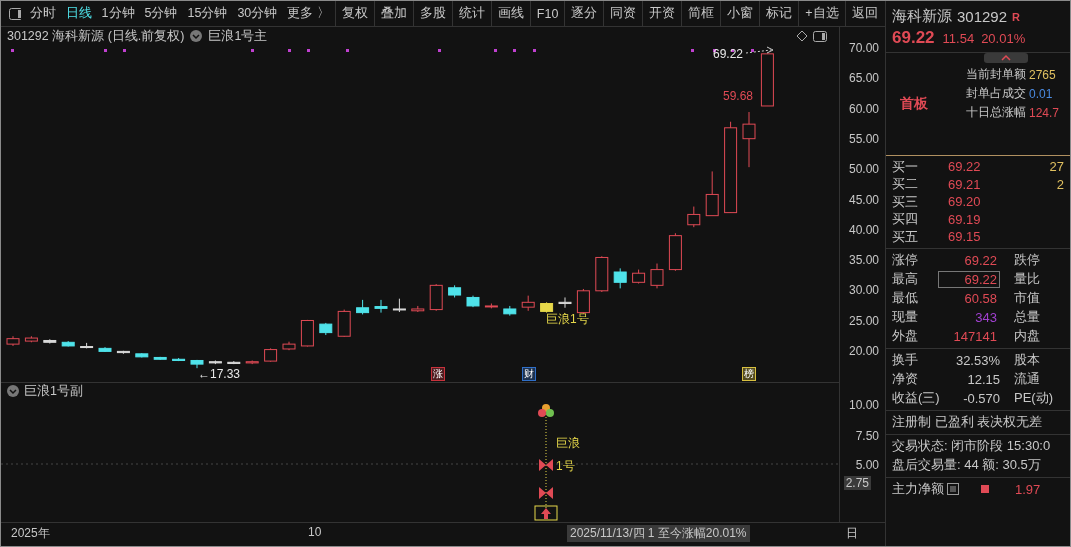  What do you see at coordinates (905, 219) in the screenshot?
I see `bid-label: 买四` at bounding box center [905, 219].